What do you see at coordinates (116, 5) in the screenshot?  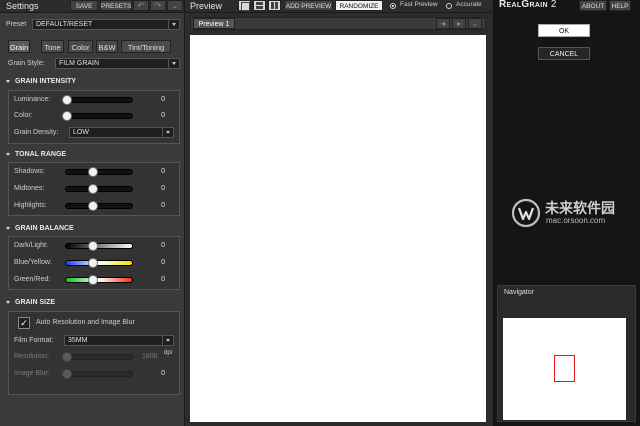 I see `presets-button: PRESETS` at bounding box center [116, 5].